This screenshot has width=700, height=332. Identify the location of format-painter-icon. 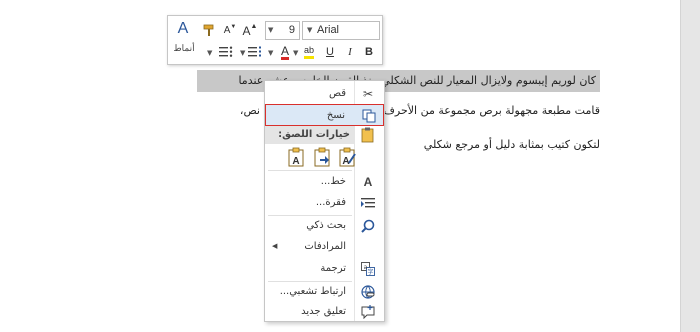
(208, 30).